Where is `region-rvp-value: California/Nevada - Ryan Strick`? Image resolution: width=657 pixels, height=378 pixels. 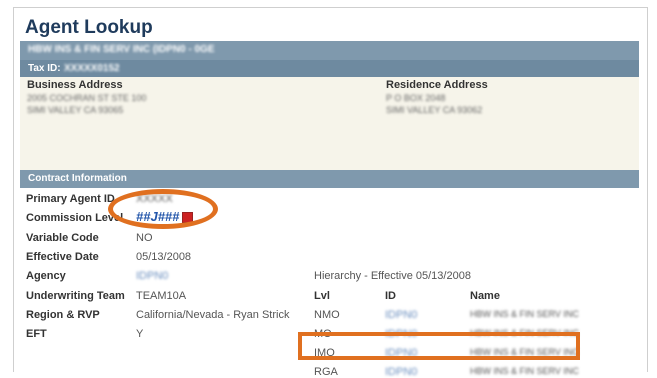
region-rvp-value: California/Nevada - Ryan Strick is located at coordinates (213, 315).